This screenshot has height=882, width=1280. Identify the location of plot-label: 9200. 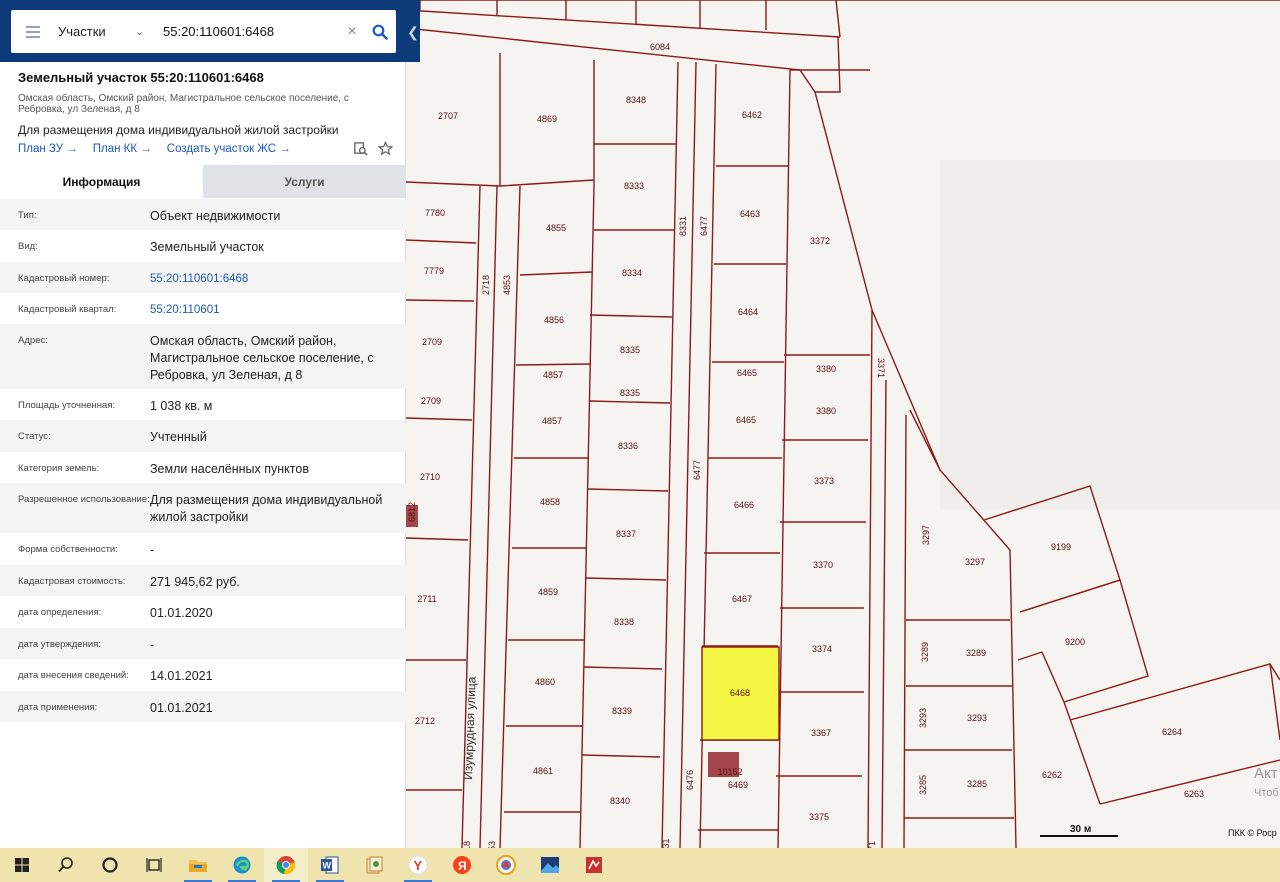
(1075, 642).